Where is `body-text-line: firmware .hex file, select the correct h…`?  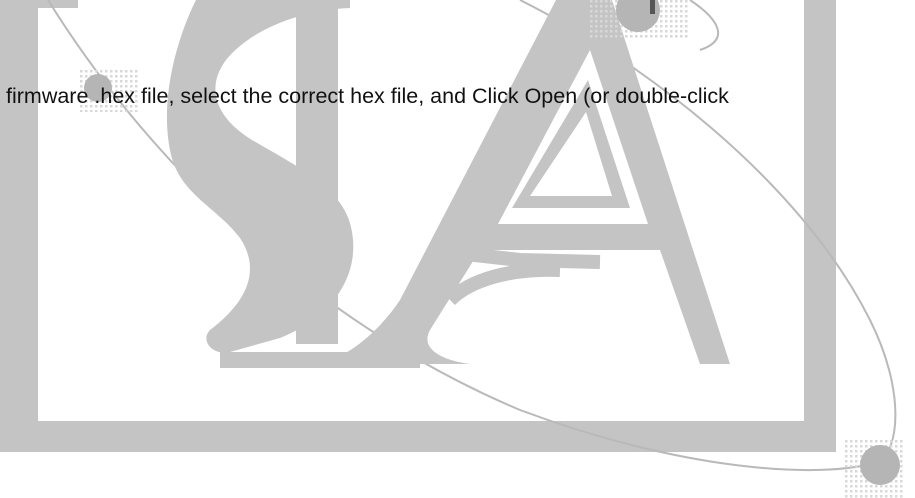 body-text-line: firmware .hex file, select the correct h… is located at coordinates (367, 96).